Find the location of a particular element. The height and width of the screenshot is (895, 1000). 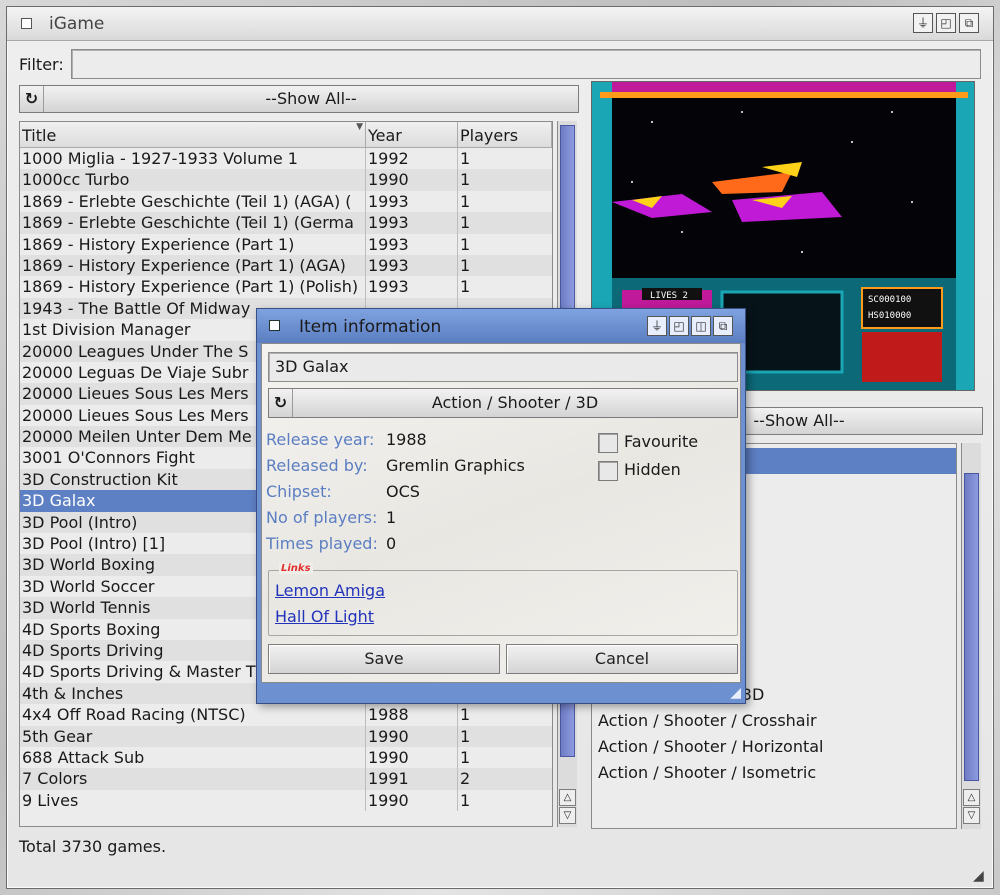

genre-list-scrollbar: △ ▽ is located at coordinates (971, 636).